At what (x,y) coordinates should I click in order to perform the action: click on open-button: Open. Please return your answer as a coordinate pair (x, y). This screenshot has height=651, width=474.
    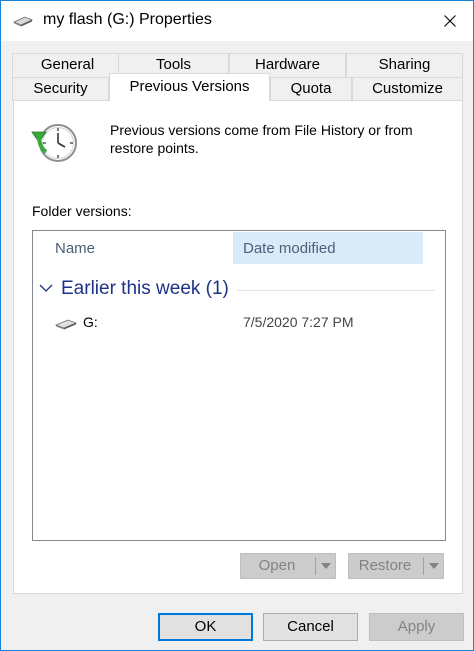
    Looking at the image, I should click on (288, 566).